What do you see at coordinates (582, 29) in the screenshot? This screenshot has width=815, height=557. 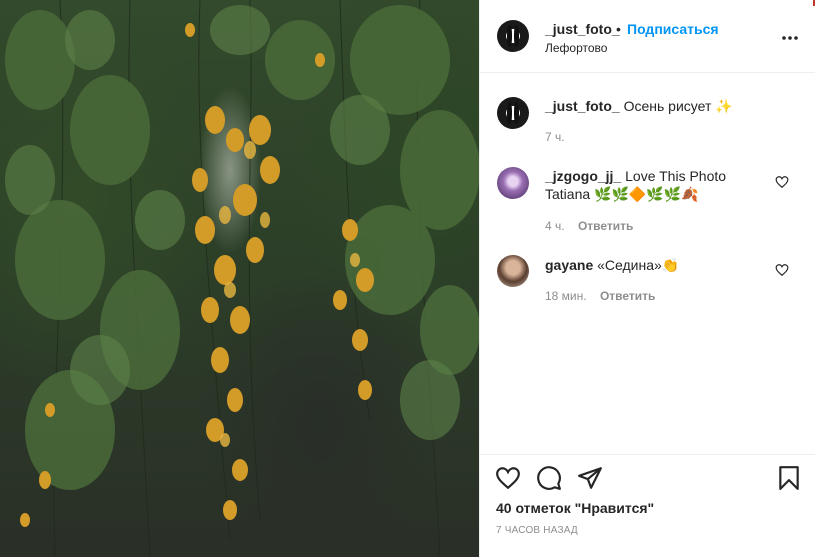 I see `author-username: _just_foto_` at bounding box center [582, 29].